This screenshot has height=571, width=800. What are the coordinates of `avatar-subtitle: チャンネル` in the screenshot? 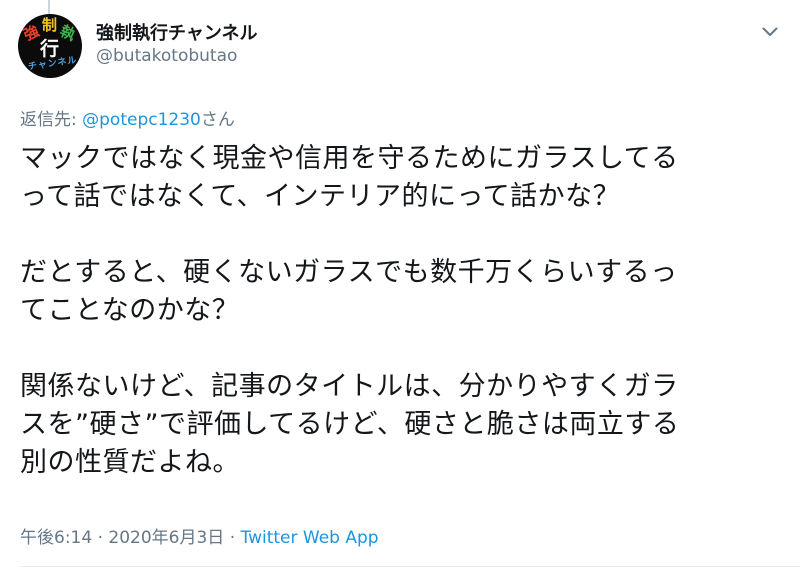 It's located at (53, 64).